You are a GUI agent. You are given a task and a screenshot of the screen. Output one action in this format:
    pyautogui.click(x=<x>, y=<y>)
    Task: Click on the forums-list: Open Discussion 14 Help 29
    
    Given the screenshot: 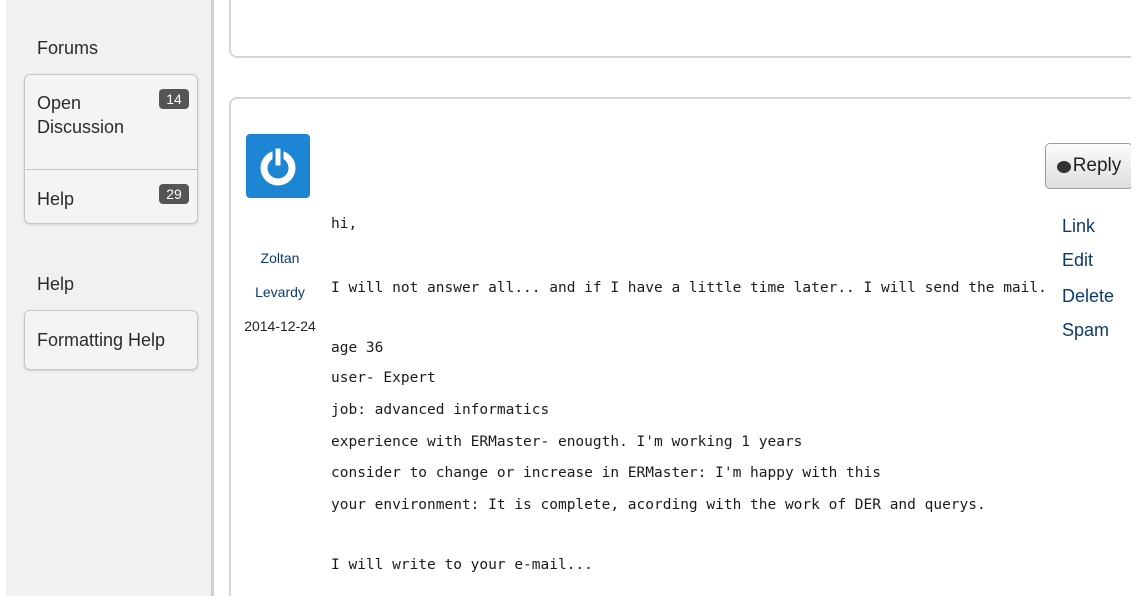 What is the action you would take?
    pyautogui.click(x=111, y=149)
    